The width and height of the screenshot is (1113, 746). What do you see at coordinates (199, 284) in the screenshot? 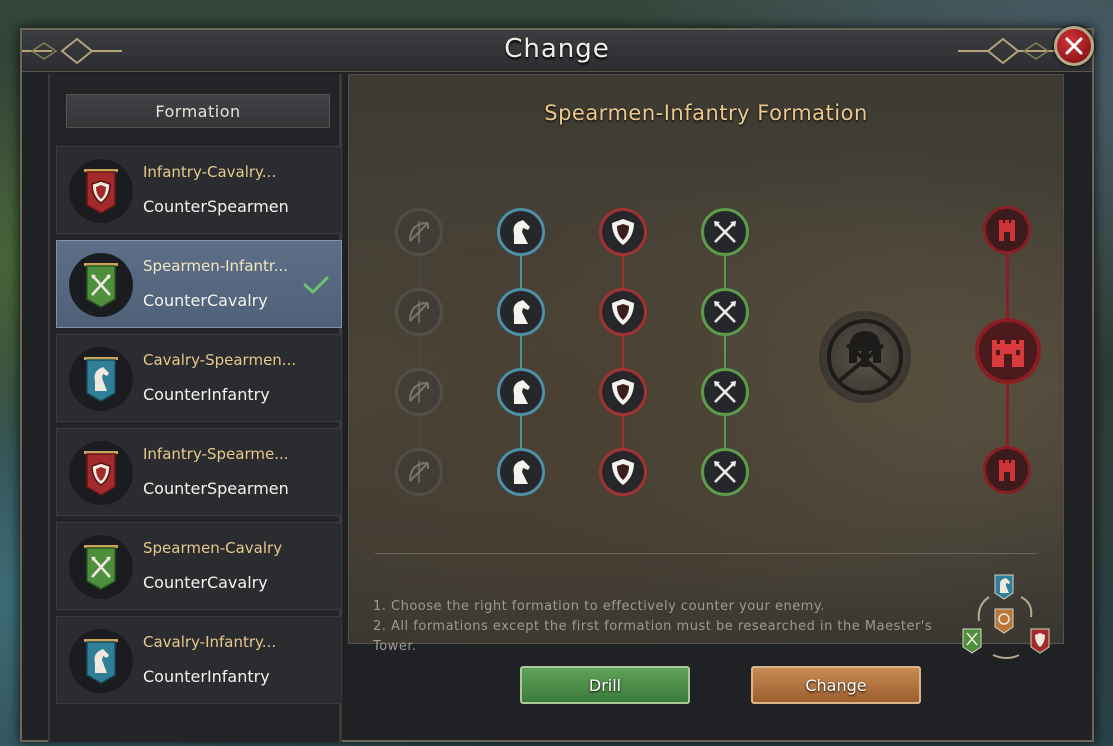
I see `formation-item-spearmen-infantry: Spearmen-Infantr... CounterCavalry` at bounding box center [199, 284].